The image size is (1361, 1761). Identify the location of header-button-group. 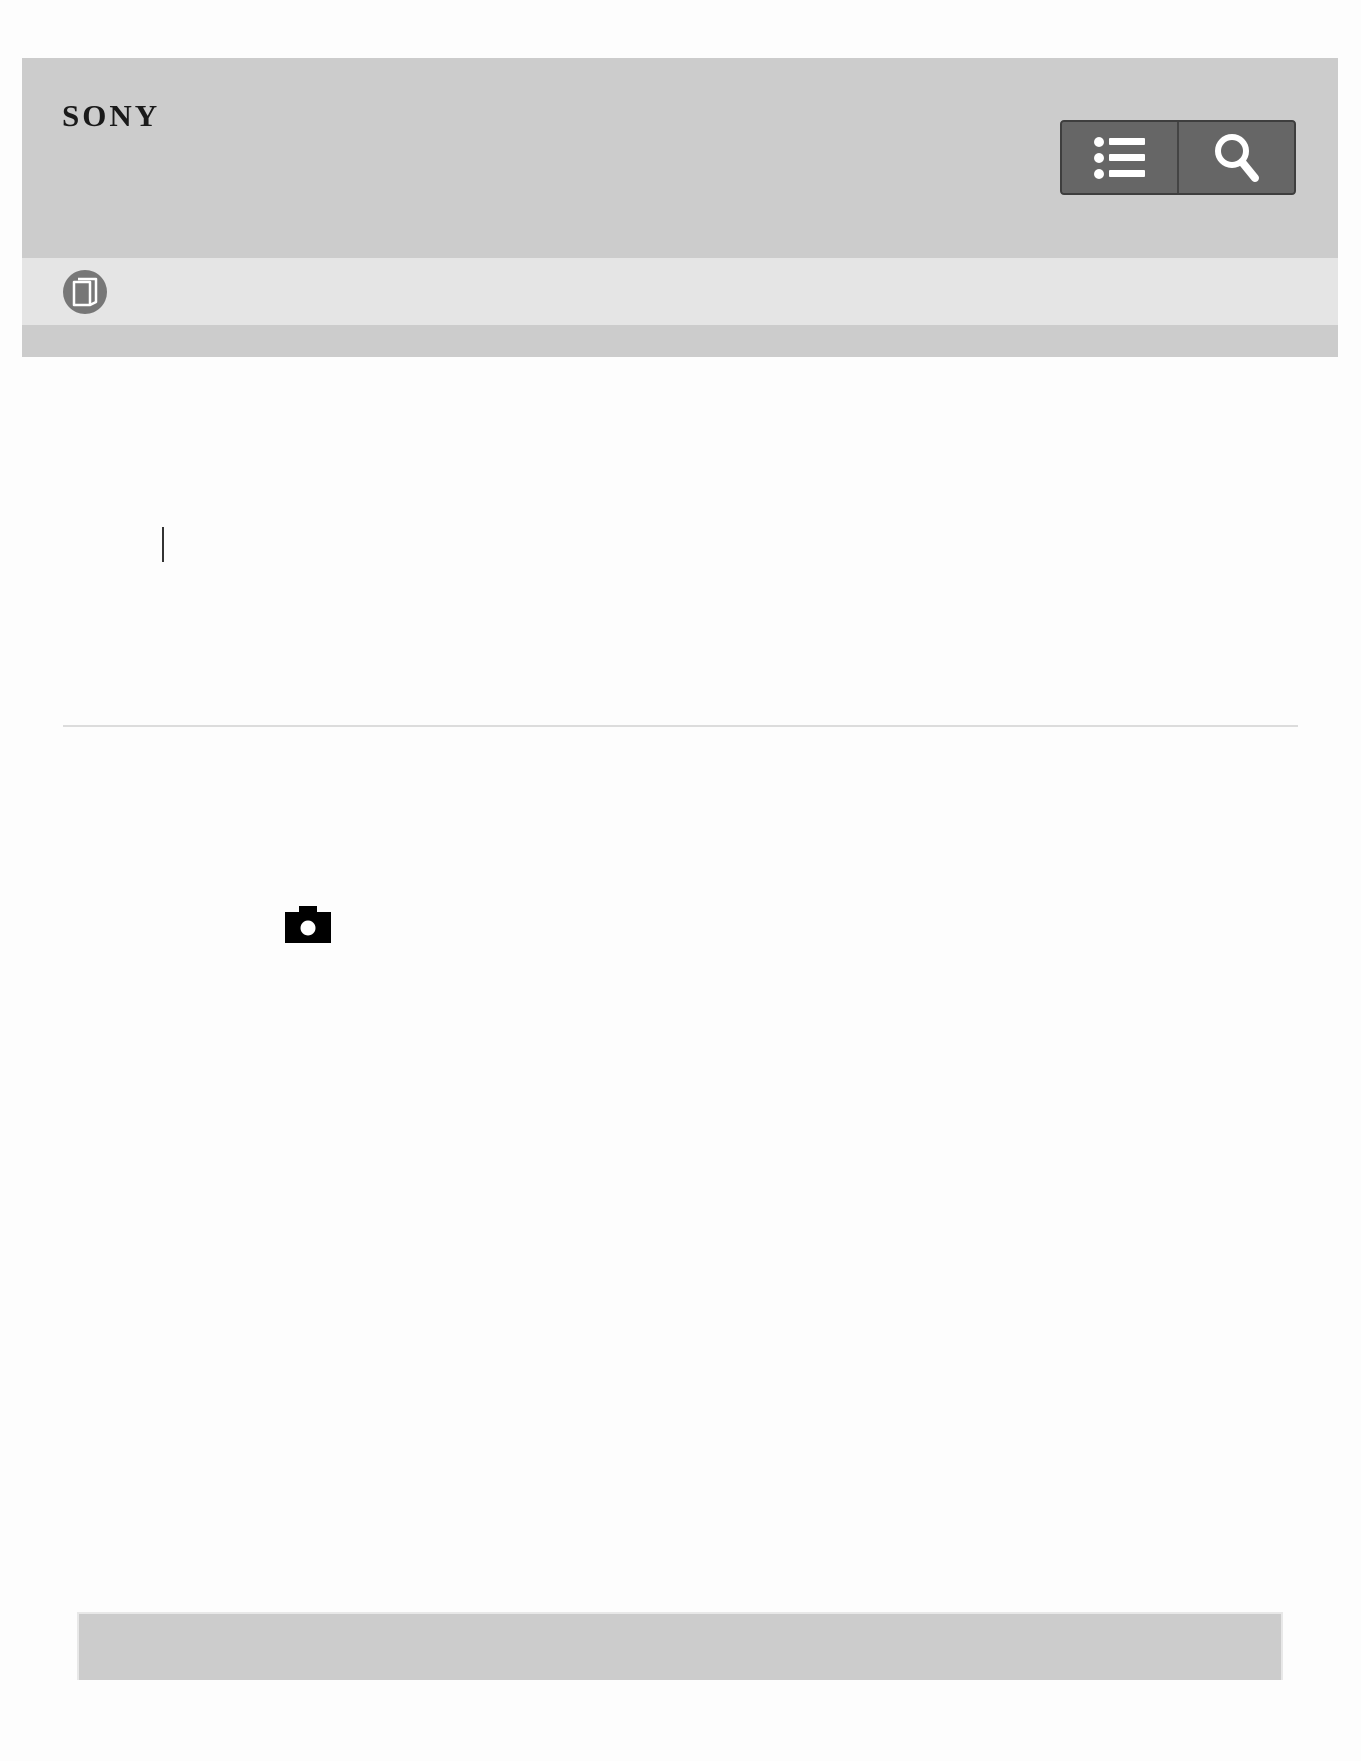
(1178, 157).